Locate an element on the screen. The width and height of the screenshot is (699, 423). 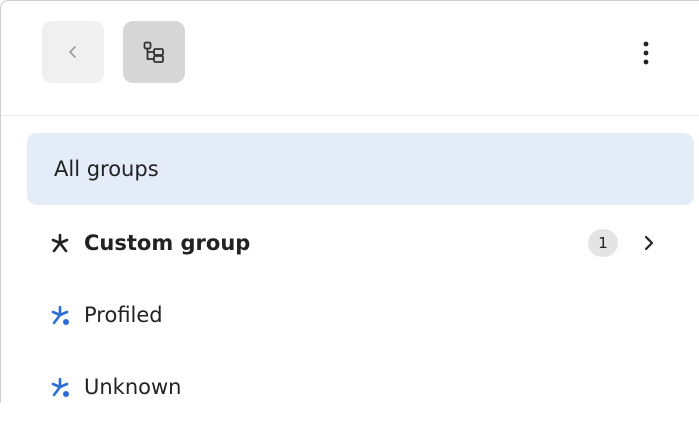
group-item-label: Custom group is located at coordinates (167, 243).